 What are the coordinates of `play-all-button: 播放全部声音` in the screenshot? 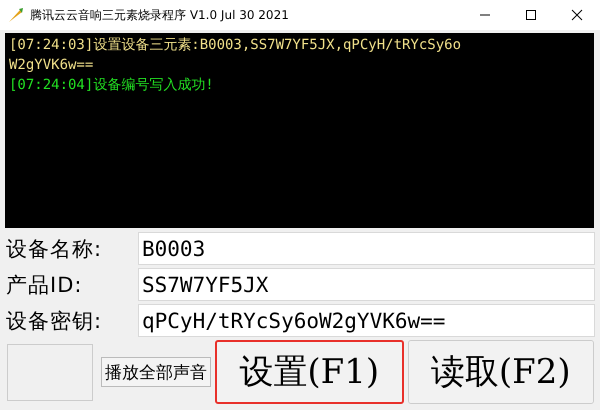 It's located at (156, 372).